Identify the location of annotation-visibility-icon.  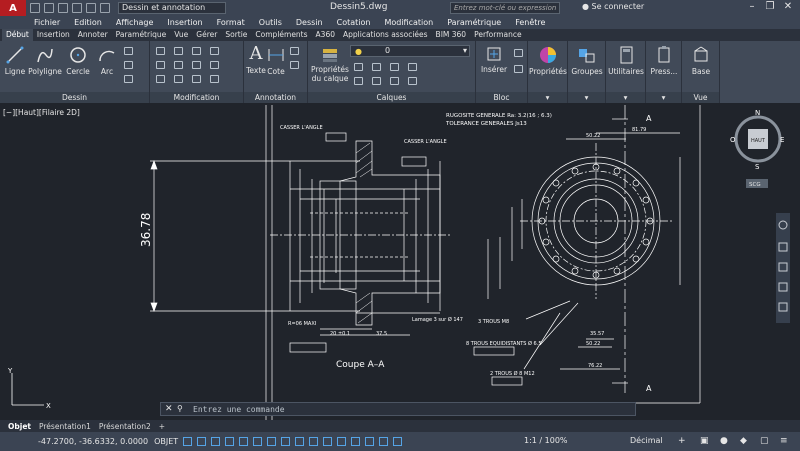
(384, 441).